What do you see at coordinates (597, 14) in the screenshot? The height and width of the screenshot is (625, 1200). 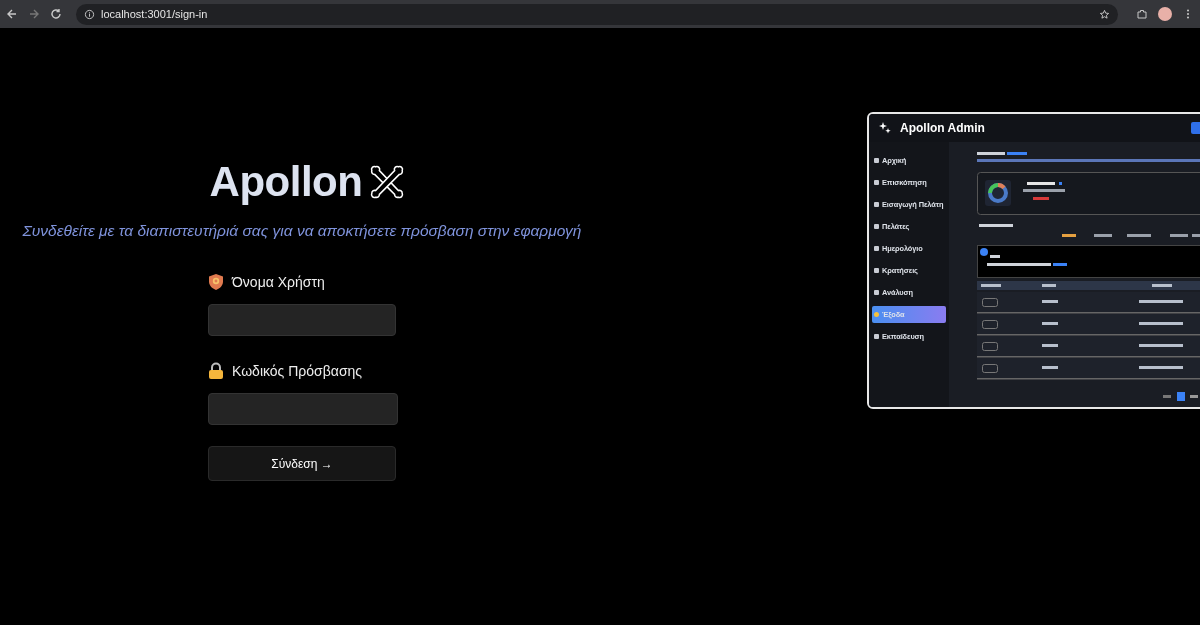 I see `address-bar: localhost:3001/sign-in` at bounding box center [597, 14].